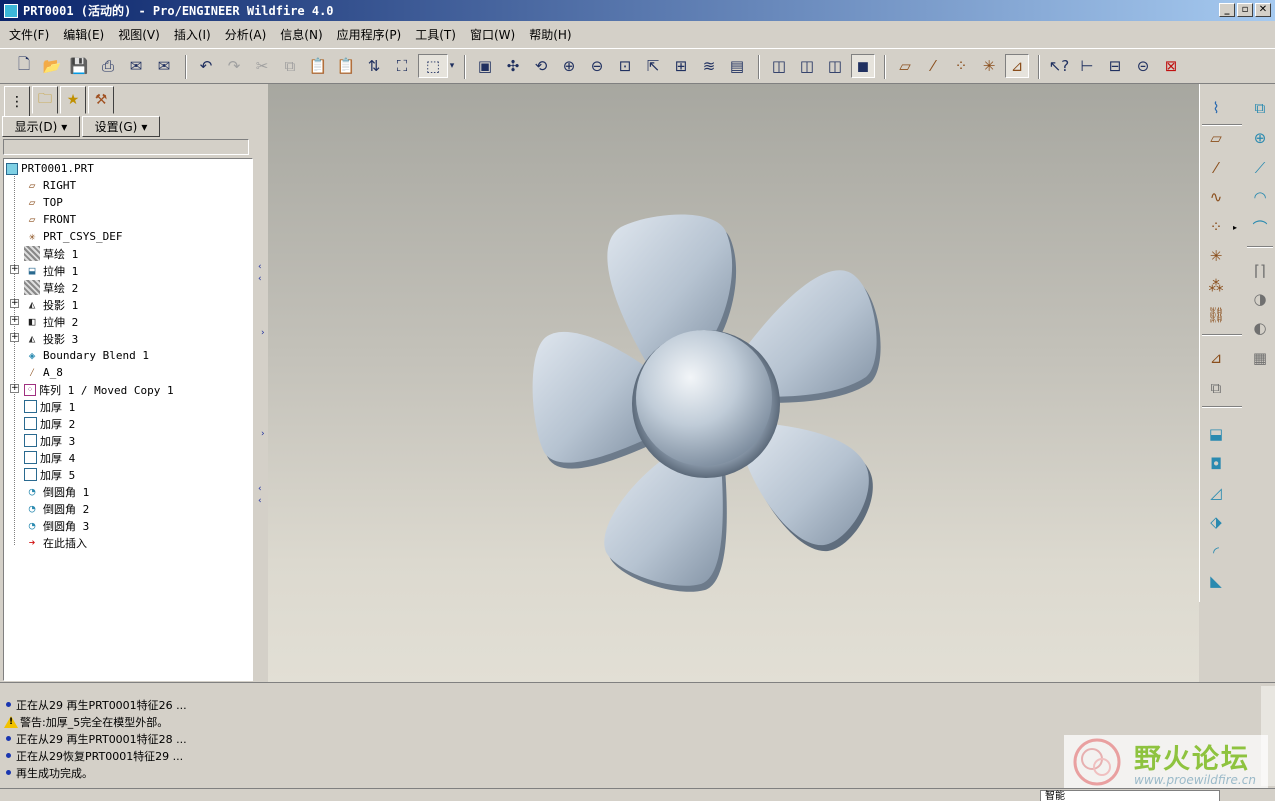 This screenshot has height=801, width=1275. What do you see at coordinates (318, 66) in the screenshot?
I see `paste-icon: 📋` at bounding box center [318, 66].